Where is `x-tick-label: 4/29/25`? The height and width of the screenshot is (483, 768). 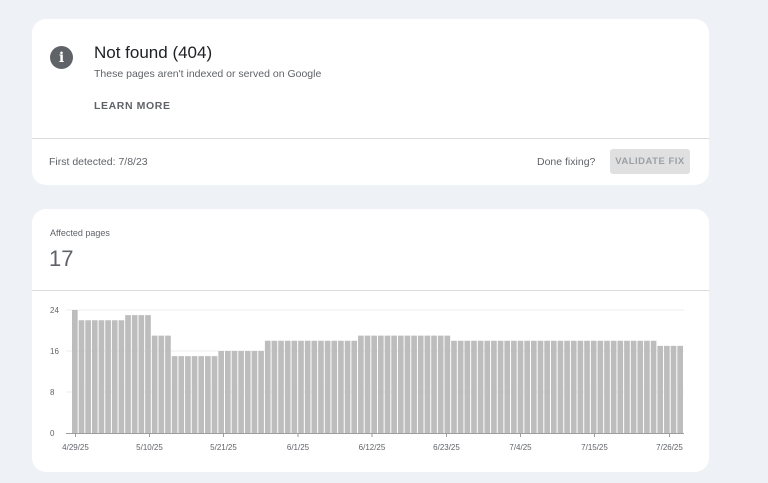
x-tick-label: 4/29/25 is located at coordinates (75, 447).